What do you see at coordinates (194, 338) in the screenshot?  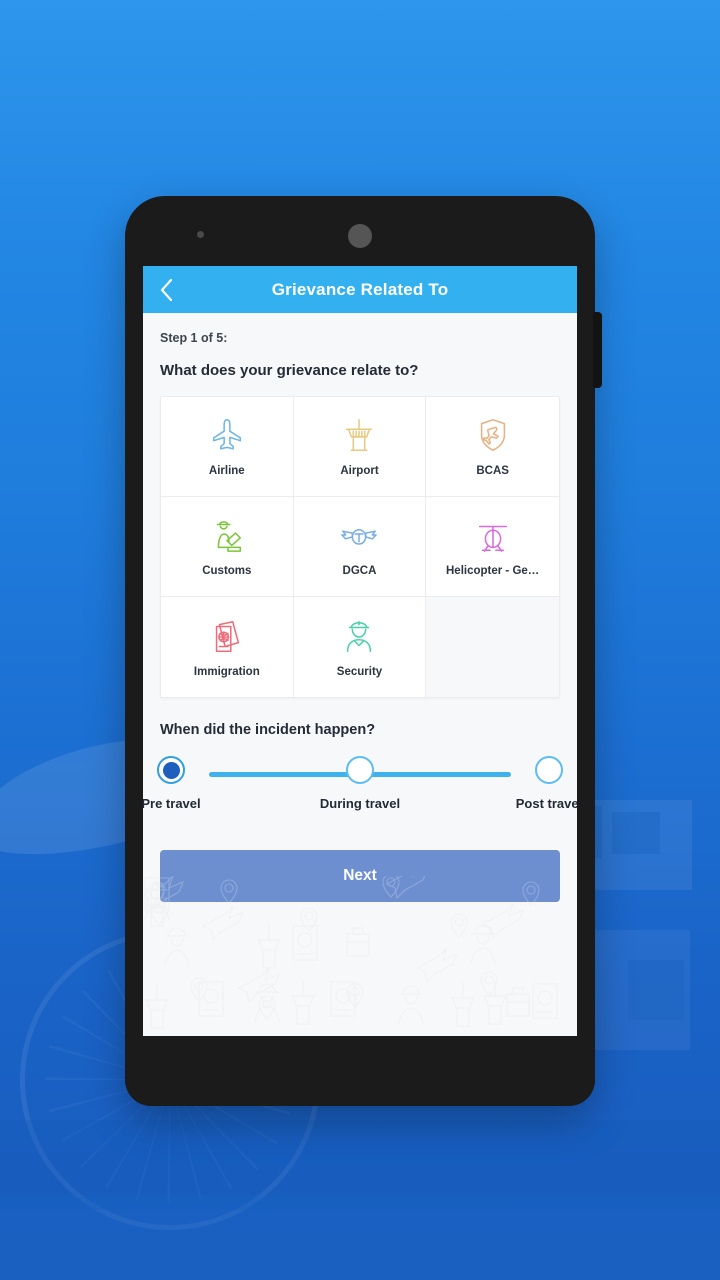 I see `step-indicator: Step 1 of 5:` at bounding box center [194, 338].